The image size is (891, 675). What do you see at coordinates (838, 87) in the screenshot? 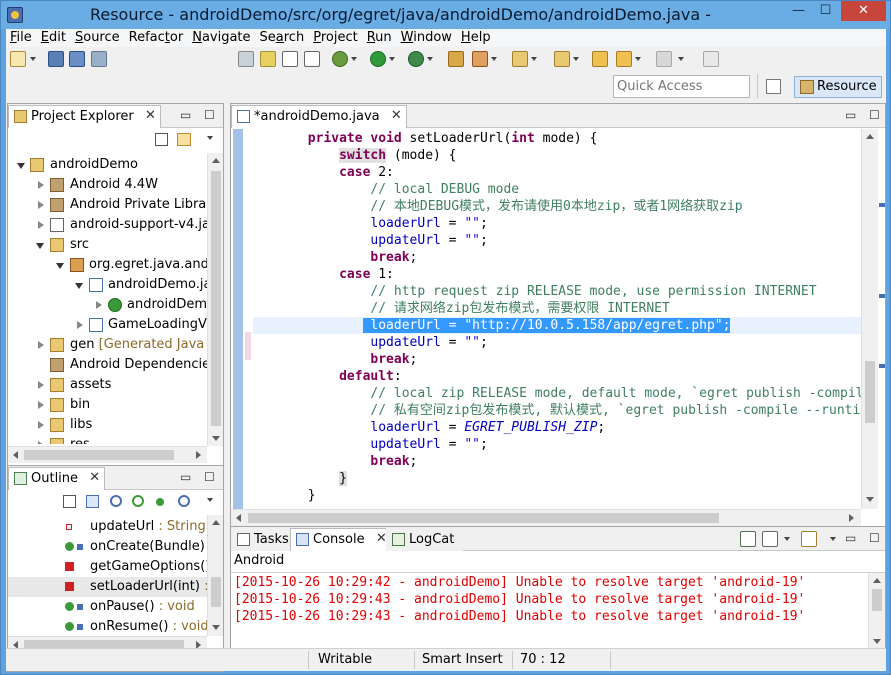
I see `perspective-resource-button: Resource` at bounding box center [838, 87].